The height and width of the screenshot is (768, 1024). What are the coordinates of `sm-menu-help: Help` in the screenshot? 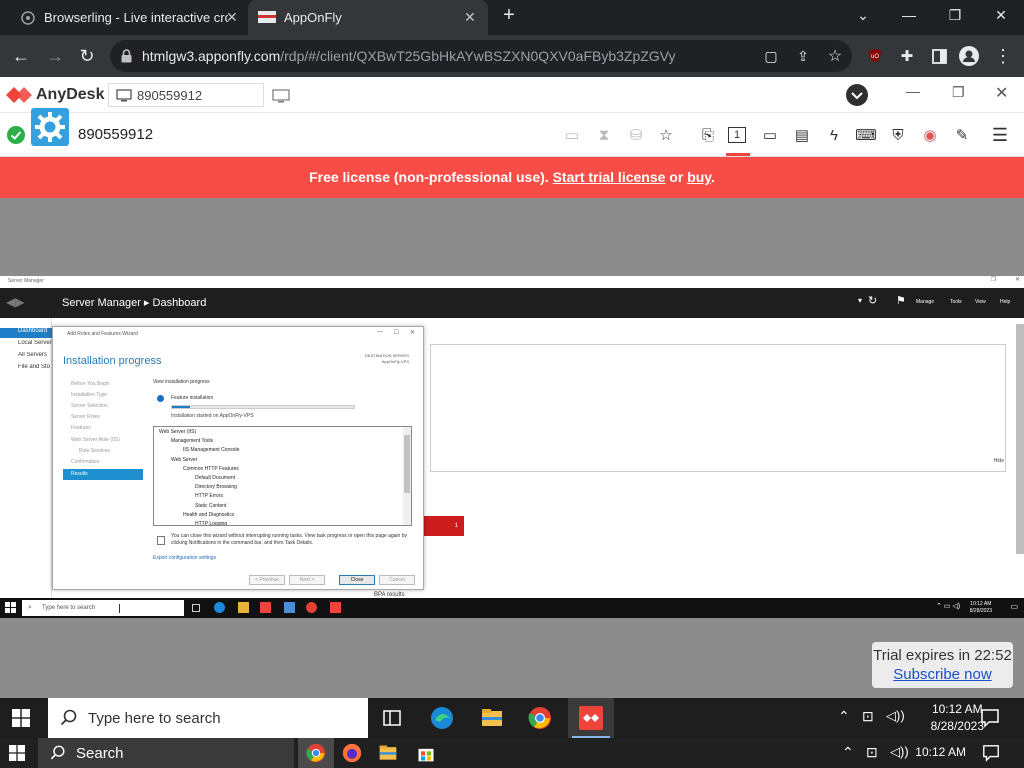 It's located at (1005, 302).